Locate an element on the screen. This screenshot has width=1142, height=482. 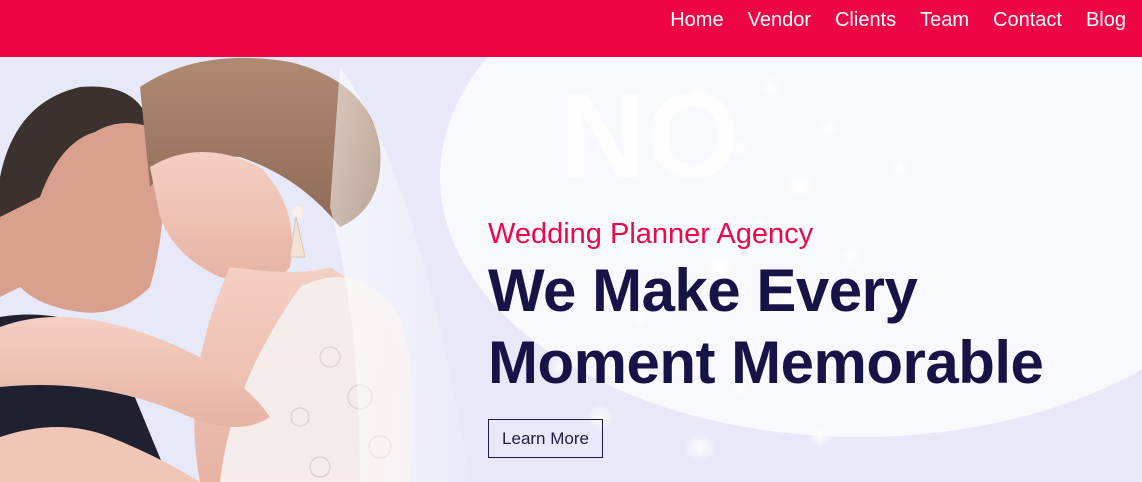
main-nav: Home Vendor Clients Team Contact Blog is located at coordinates (898, 20).